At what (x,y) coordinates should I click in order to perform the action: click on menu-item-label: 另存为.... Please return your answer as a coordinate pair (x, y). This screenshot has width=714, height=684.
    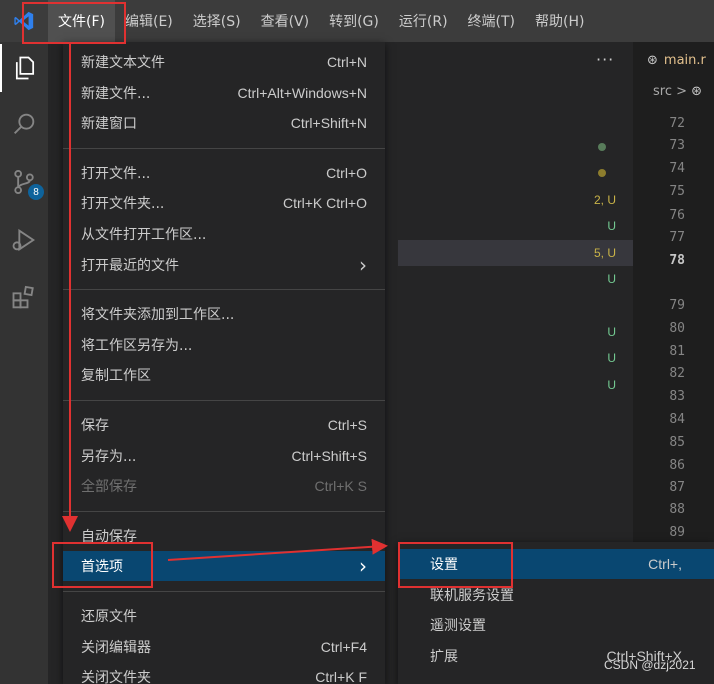
    Looking at the image, I should click on (109, 456).